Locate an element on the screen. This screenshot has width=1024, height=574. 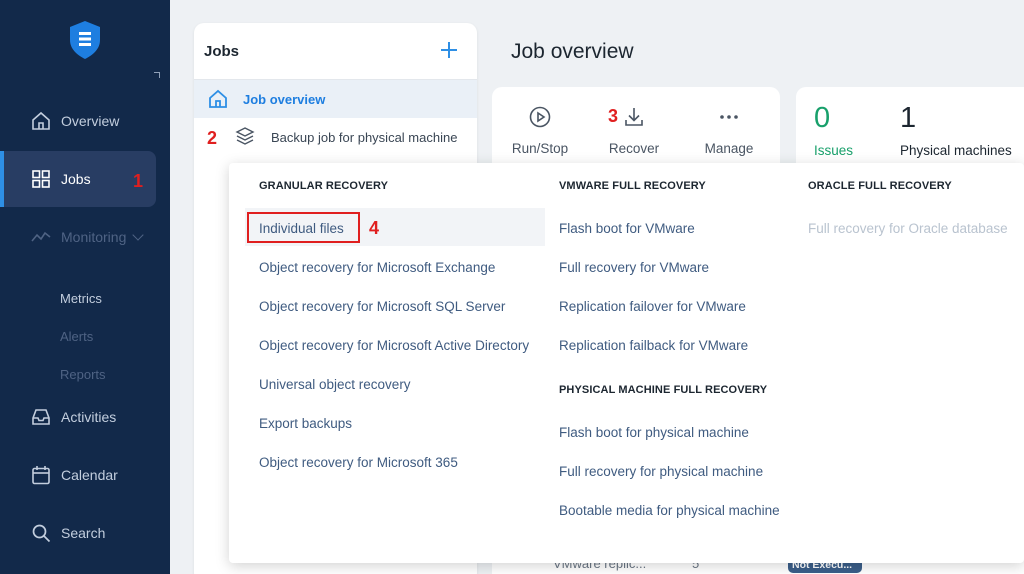
shield-logo-icon is located at coordinates (85, 40).